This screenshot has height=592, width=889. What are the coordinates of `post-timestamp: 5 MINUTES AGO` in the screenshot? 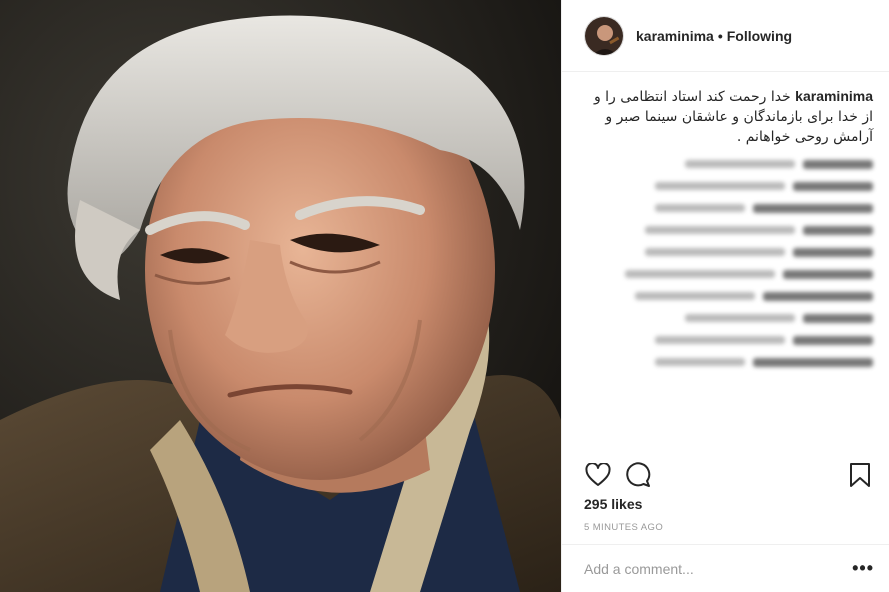 It's located at (624, 527).